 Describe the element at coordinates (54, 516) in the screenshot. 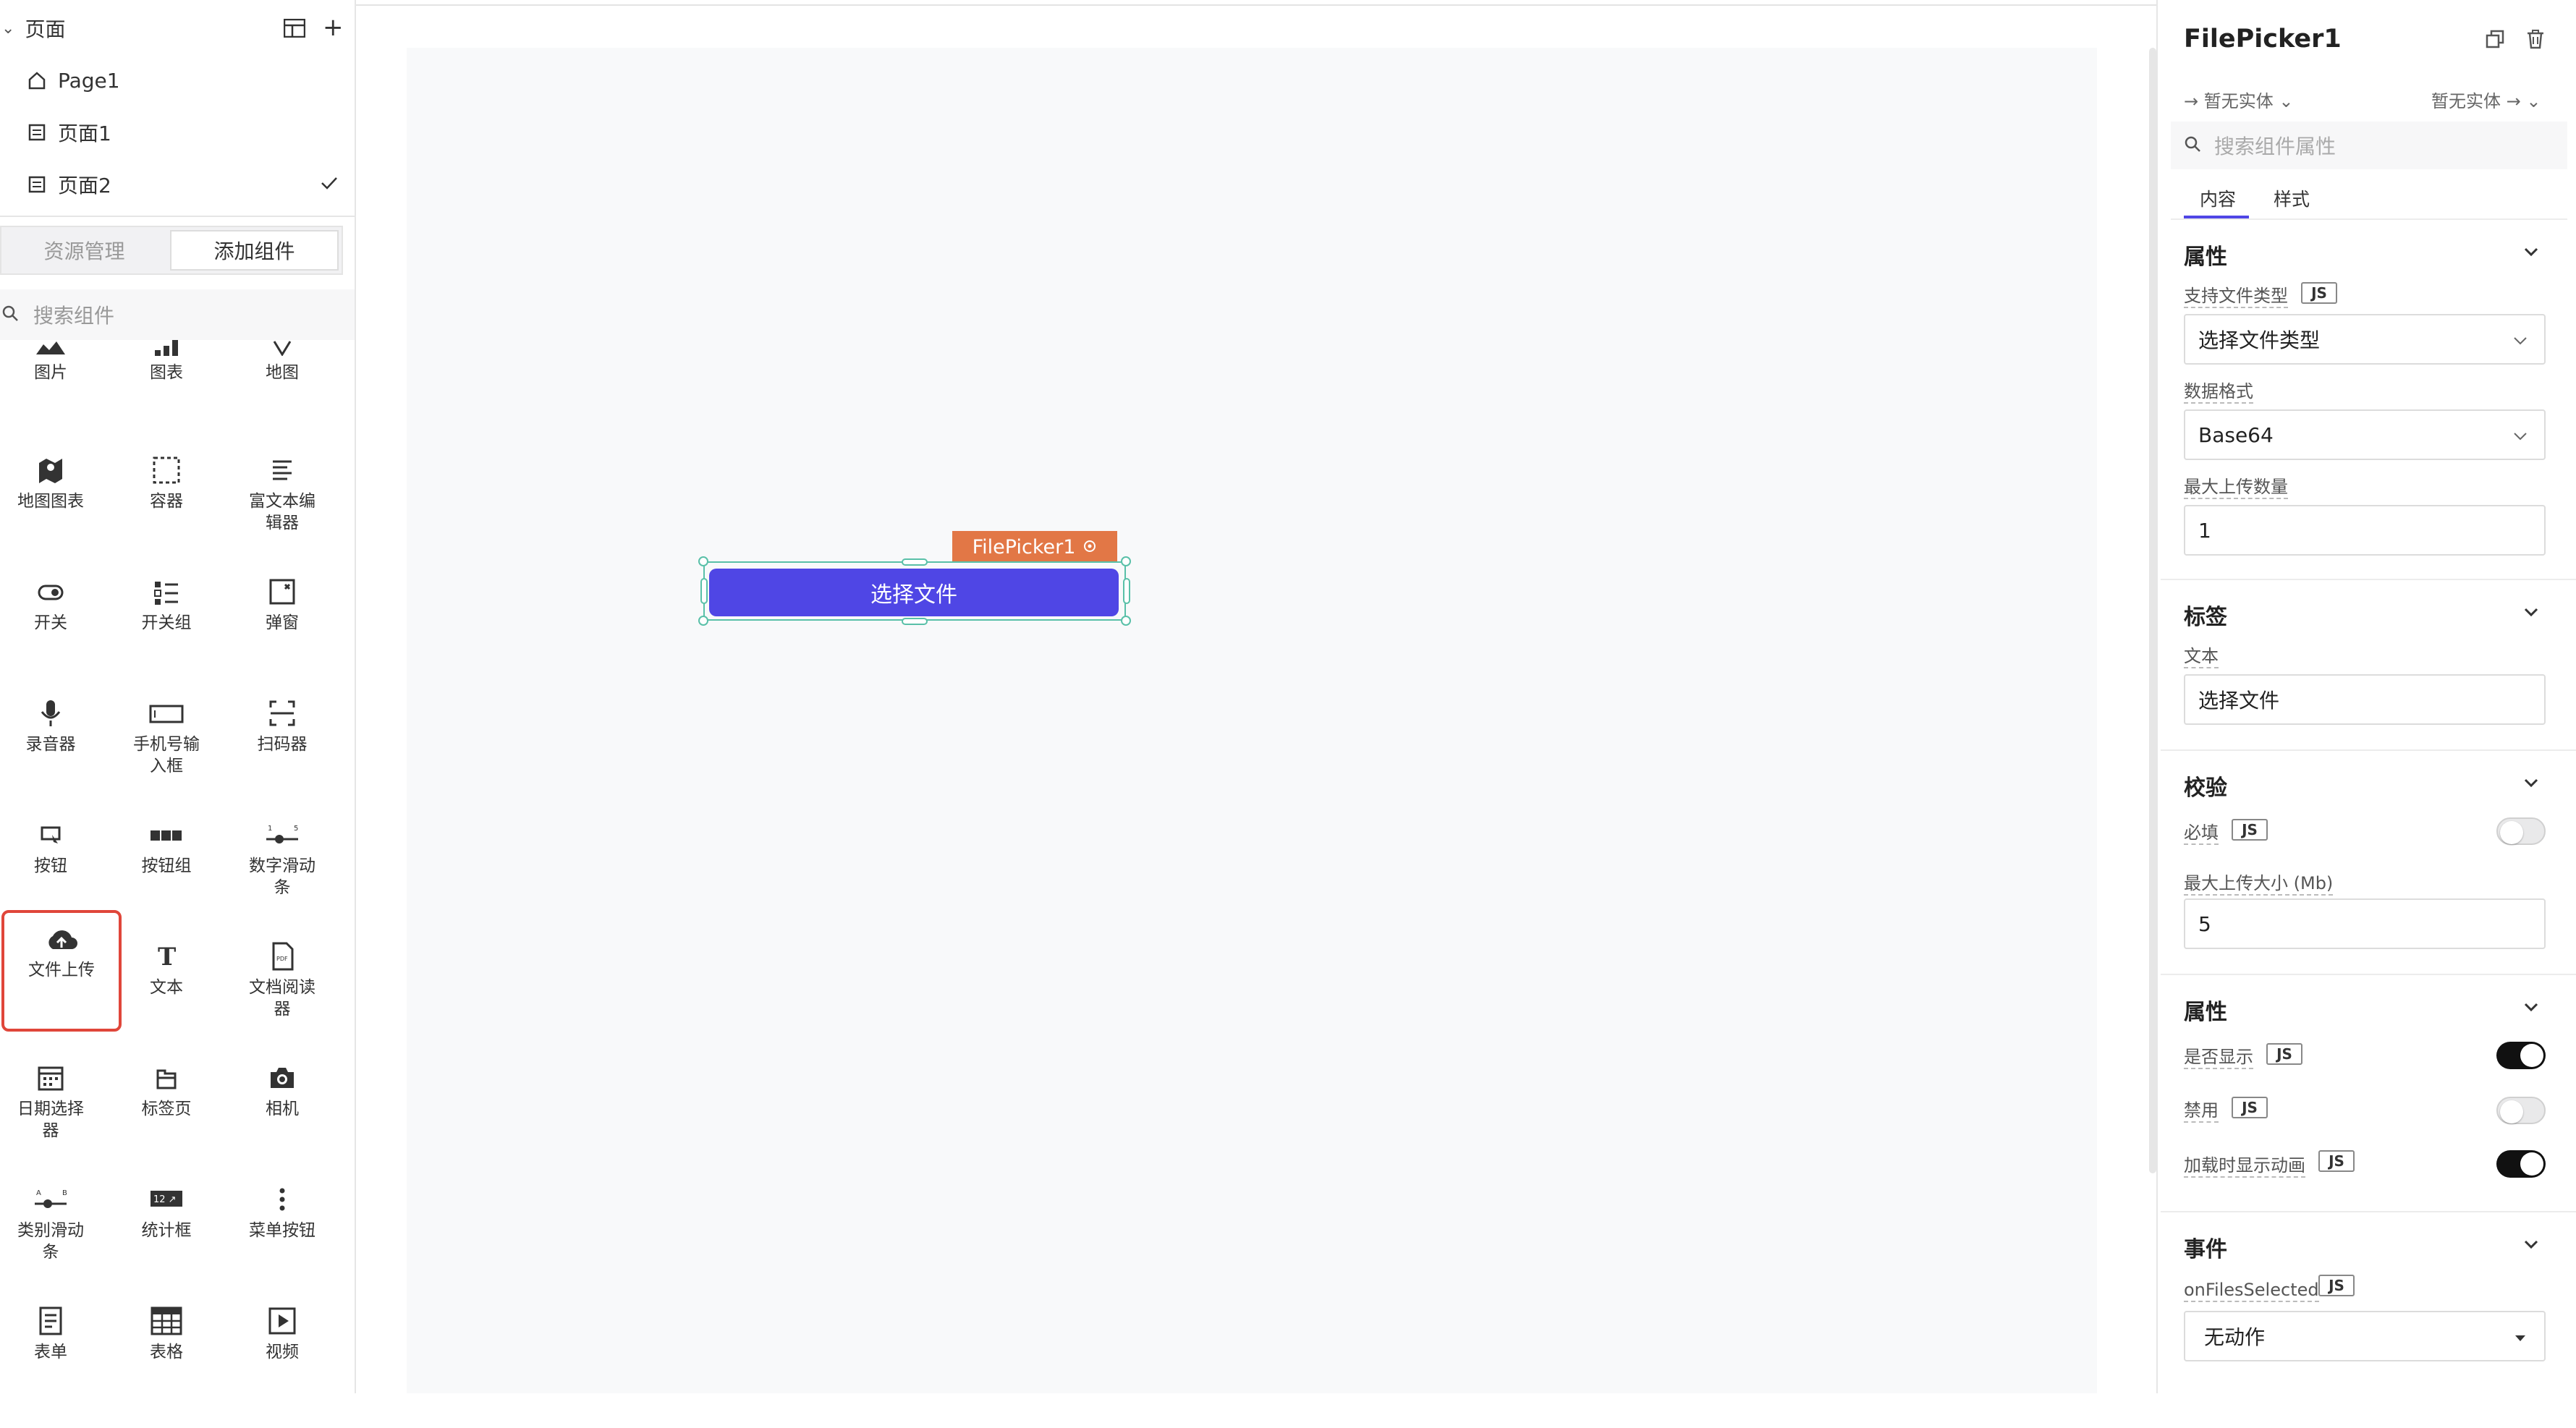

I see `component-map-chart: 地图图表` at that location.